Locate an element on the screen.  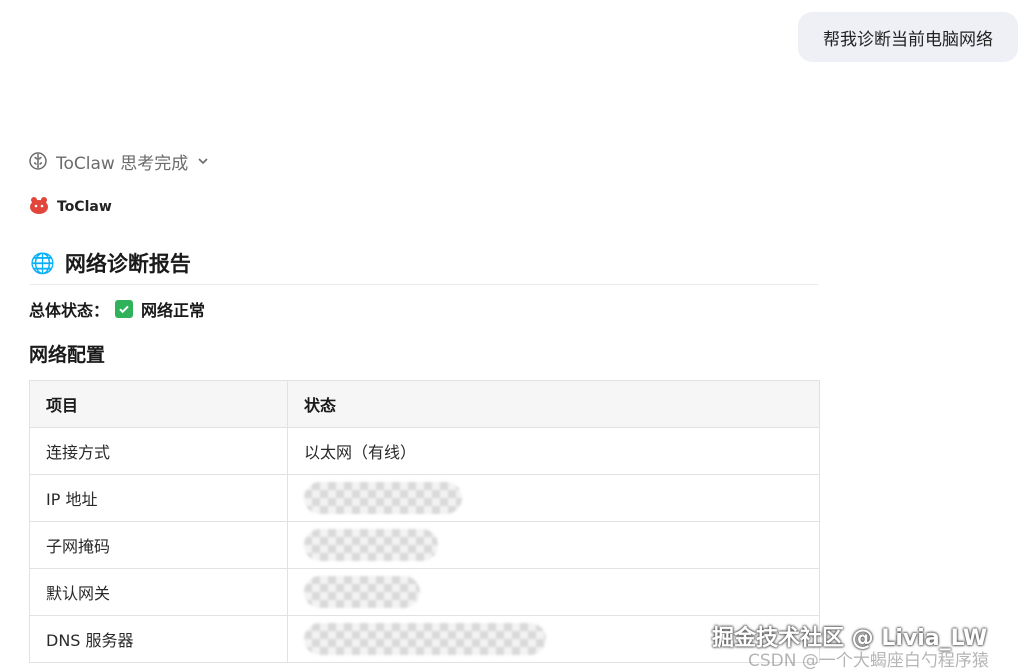
table-row: 子网掩码 is located at coordinates (424, 545).